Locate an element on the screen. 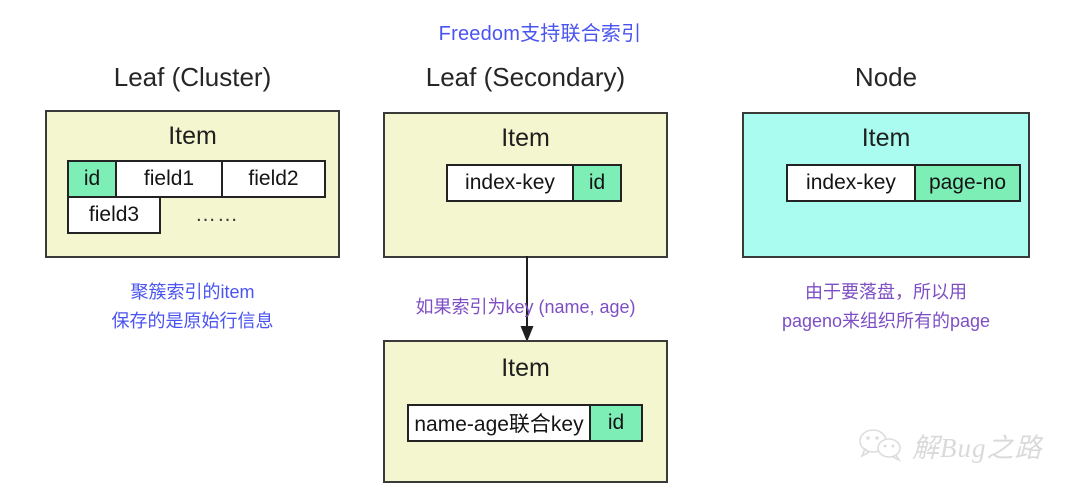 This screenshot has width=1080, height=501. composite-index-box: Item name-age联合key id is located at coordinates (525, 411).